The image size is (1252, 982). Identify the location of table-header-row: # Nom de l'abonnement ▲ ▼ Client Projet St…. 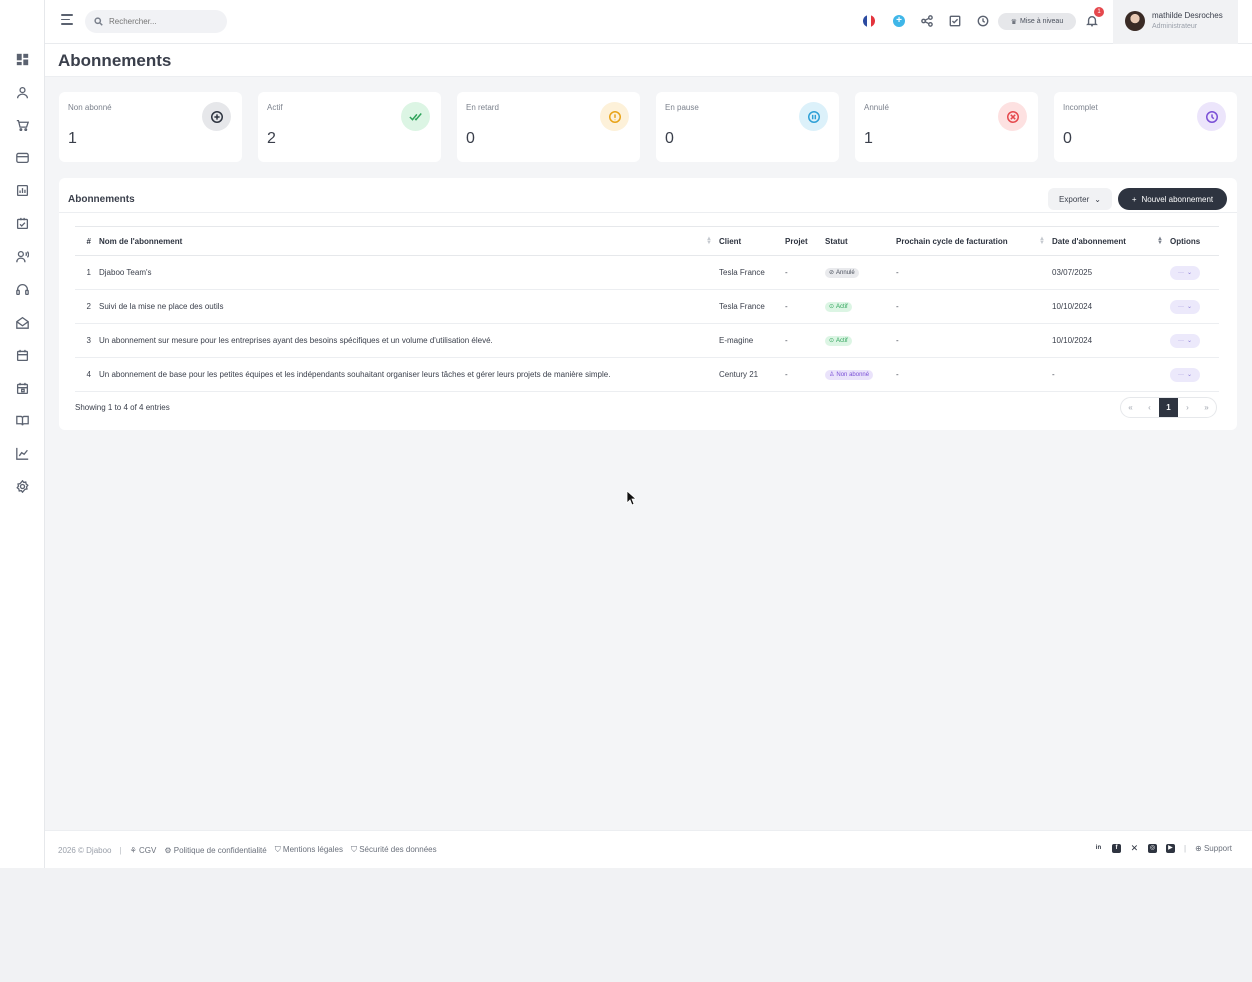
(647, 241).